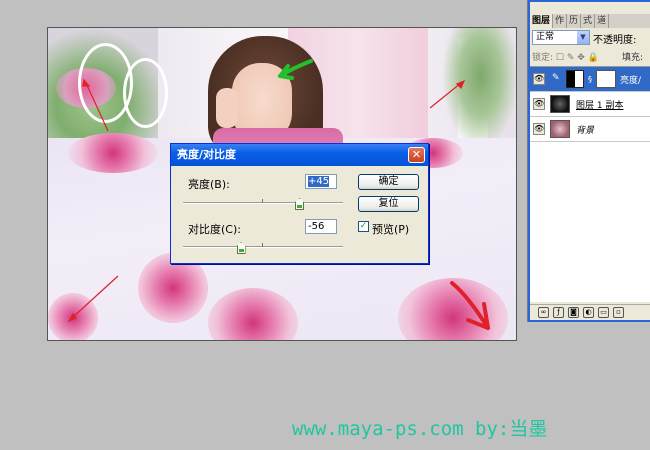  I want to click on layers-list: 👁 ✎ § 亮度/ 👁 图层 1 副本 👁 背景, so click(590, 184).